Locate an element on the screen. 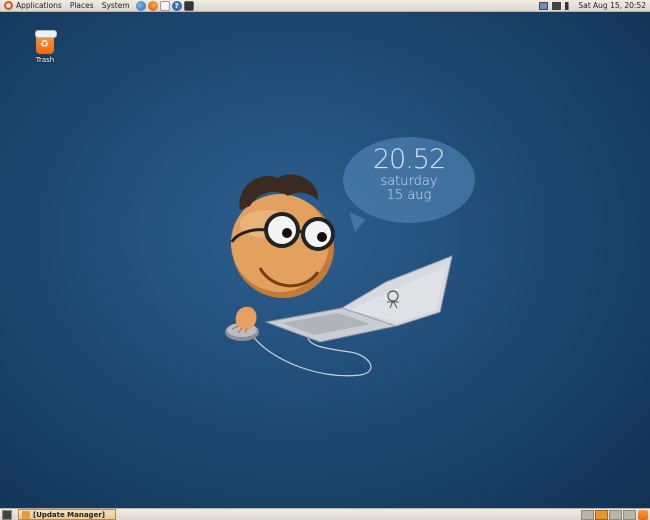 Image resolution: width=650 pixels, height=520 pixels. places-menu-label: Places is located at coordinates (81, 5).